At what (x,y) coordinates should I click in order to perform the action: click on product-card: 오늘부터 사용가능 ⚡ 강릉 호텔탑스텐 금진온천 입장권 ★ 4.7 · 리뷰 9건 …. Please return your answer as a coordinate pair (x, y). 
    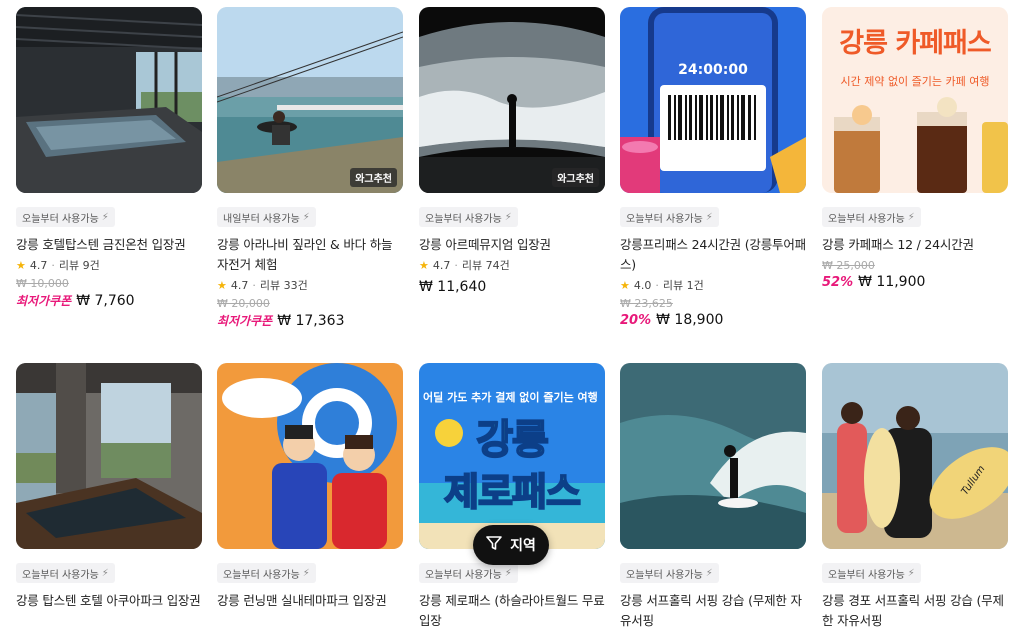
    Looking at the image, I should click on (109, 158).